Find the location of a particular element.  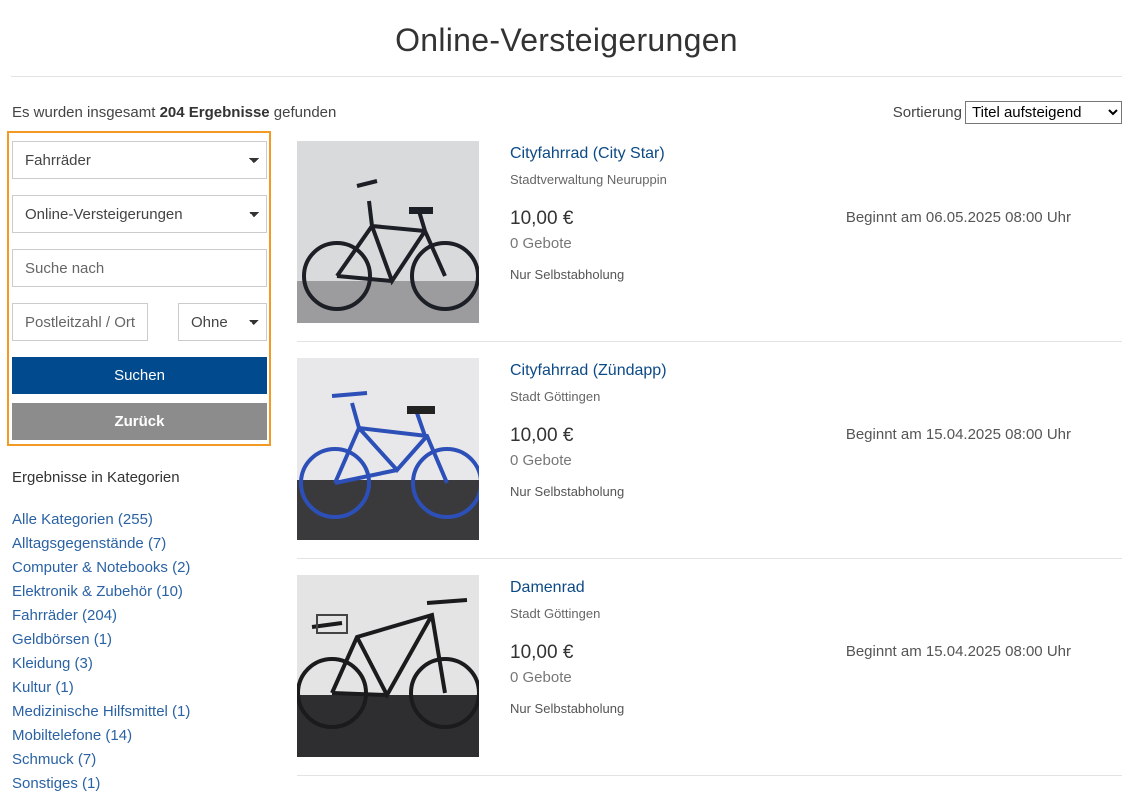

category-item: Kultur (1) is located at coordinates (101, 688).